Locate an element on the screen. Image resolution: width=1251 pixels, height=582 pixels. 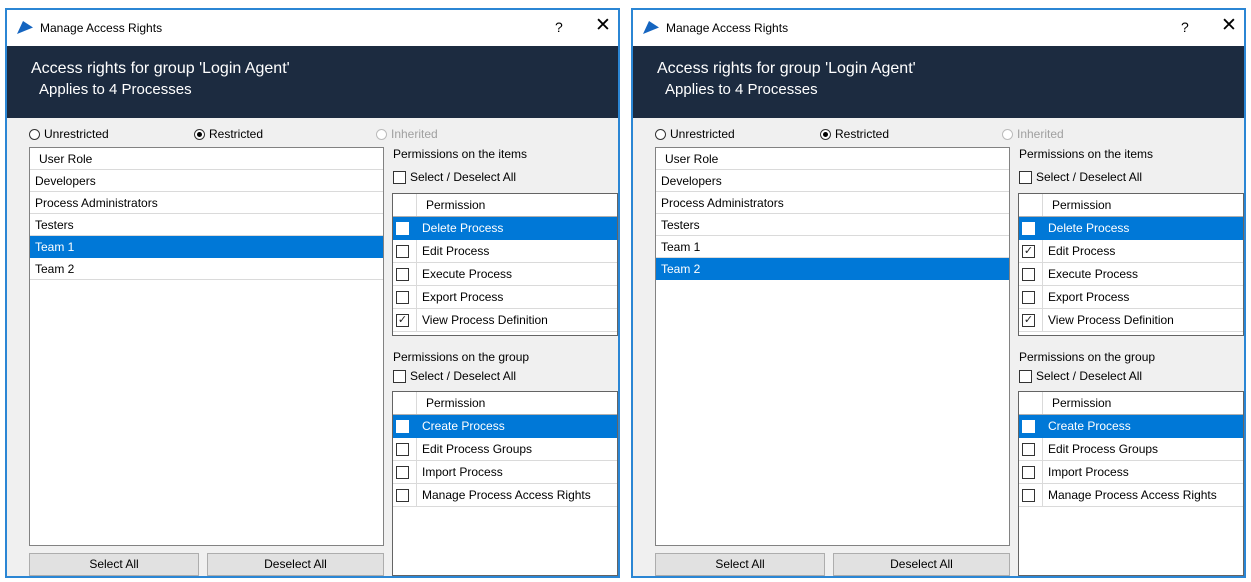
group-permissions-label: Permissions on the group is located at coordinates (1087, 357).